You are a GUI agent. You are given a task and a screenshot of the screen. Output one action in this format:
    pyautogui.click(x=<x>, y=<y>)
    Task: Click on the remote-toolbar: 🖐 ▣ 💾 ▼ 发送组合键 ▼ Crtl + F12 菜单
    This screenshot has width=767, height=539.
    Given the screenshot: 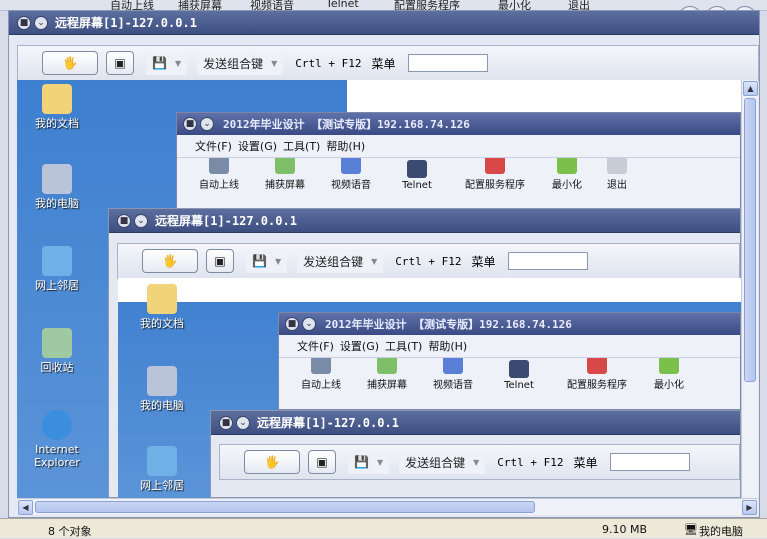 What is the action you would take?
    pyautogui.click(x=479, y=462)
    